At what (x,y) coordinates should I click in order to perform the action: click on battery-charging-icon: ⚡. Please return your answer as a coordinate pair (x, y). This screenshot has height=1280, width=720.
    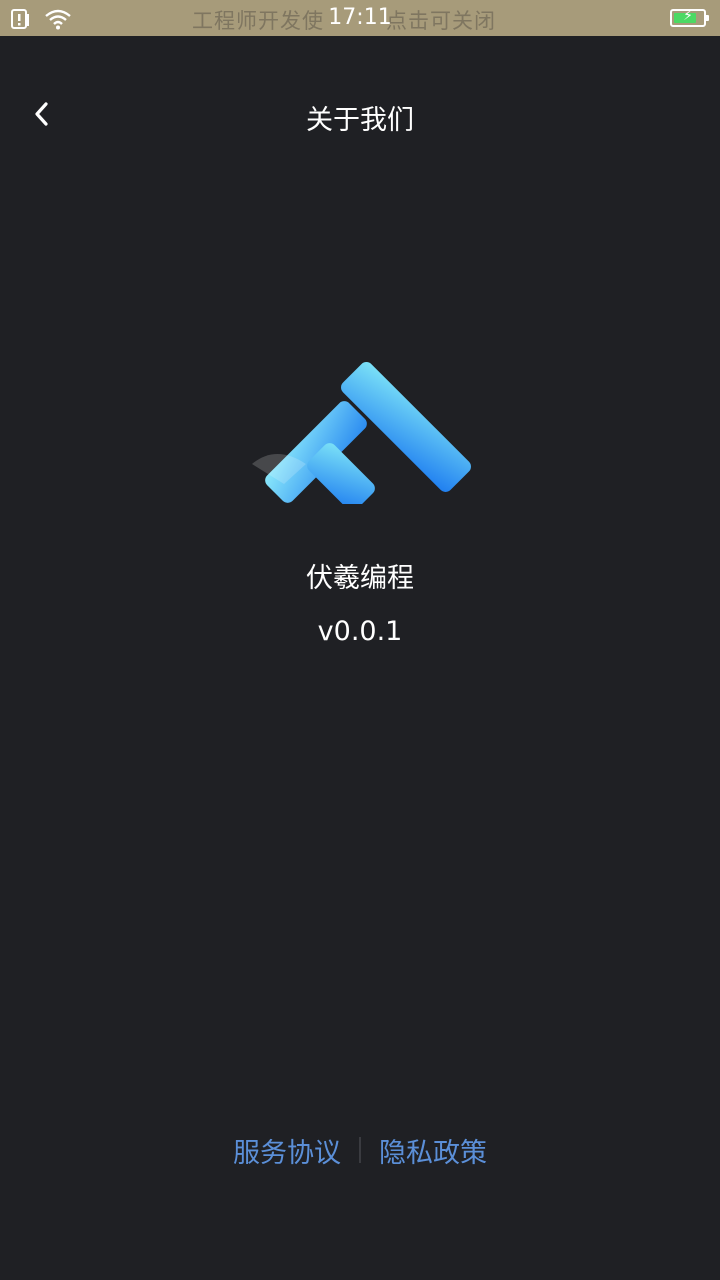
    Looking at the image, I should click on (689, 17).